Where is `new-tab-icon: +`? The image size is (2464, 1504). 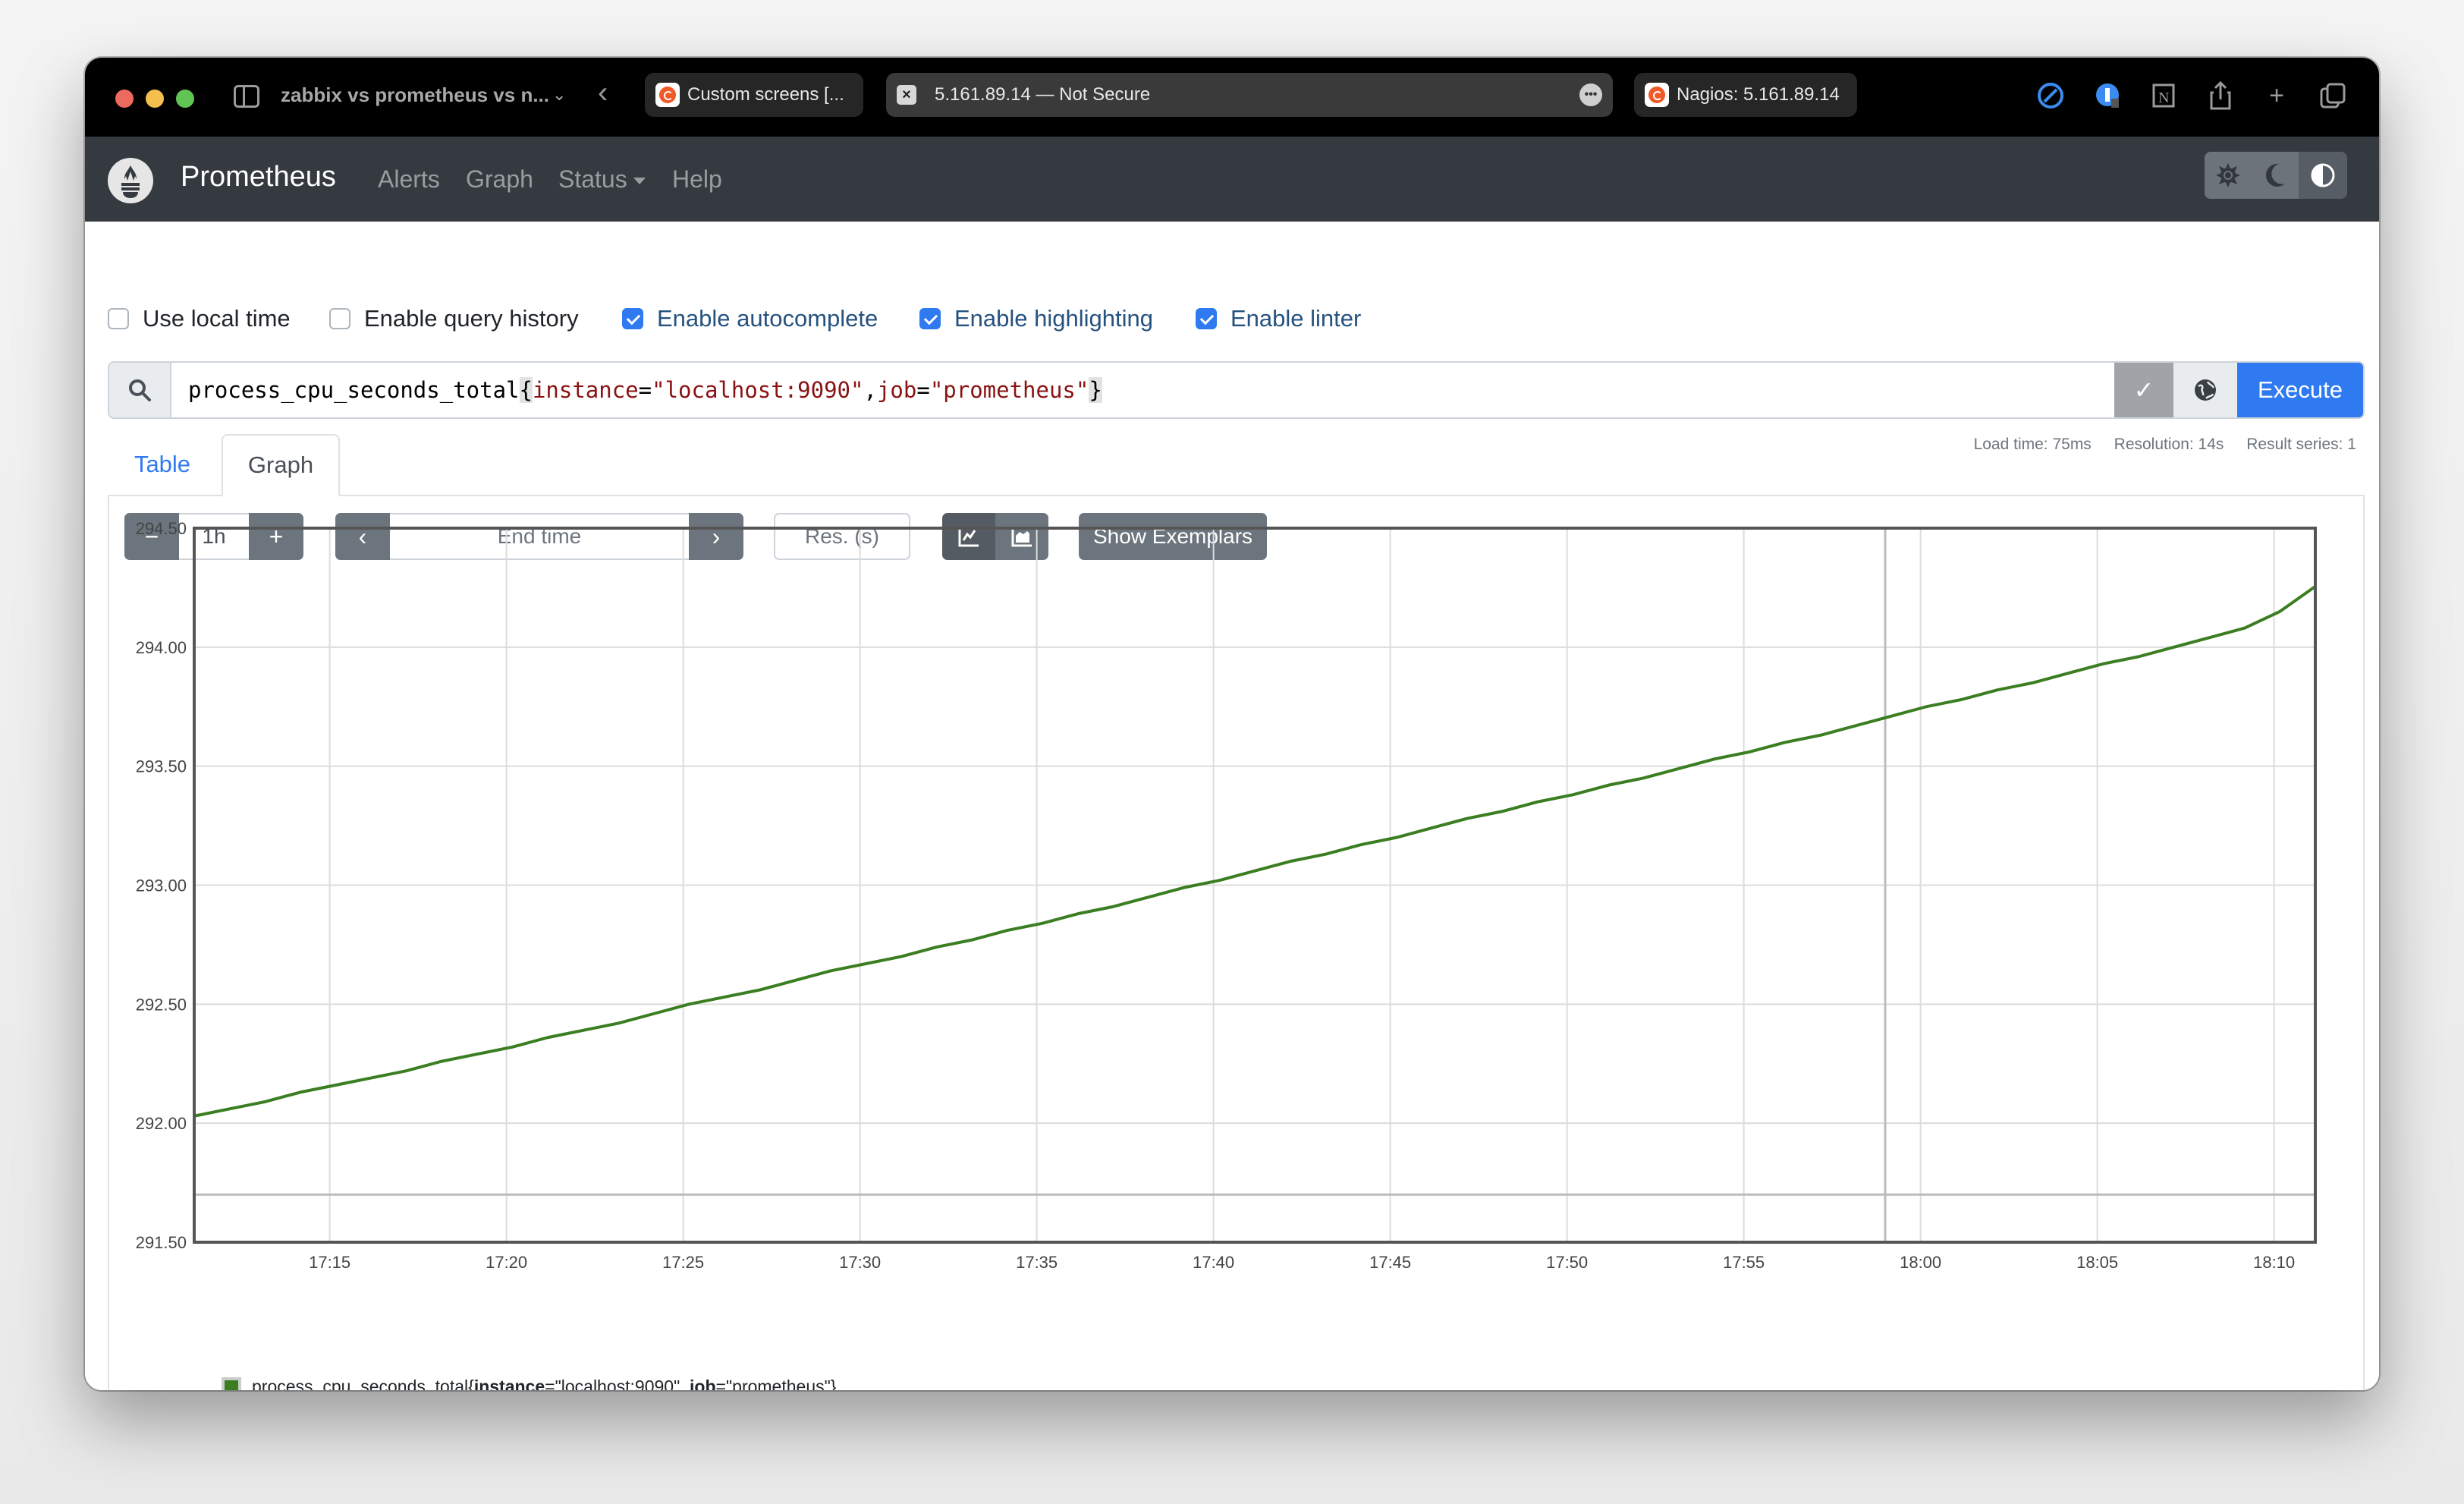 new-tab-icon: + is located at coordinates (2276, 95).